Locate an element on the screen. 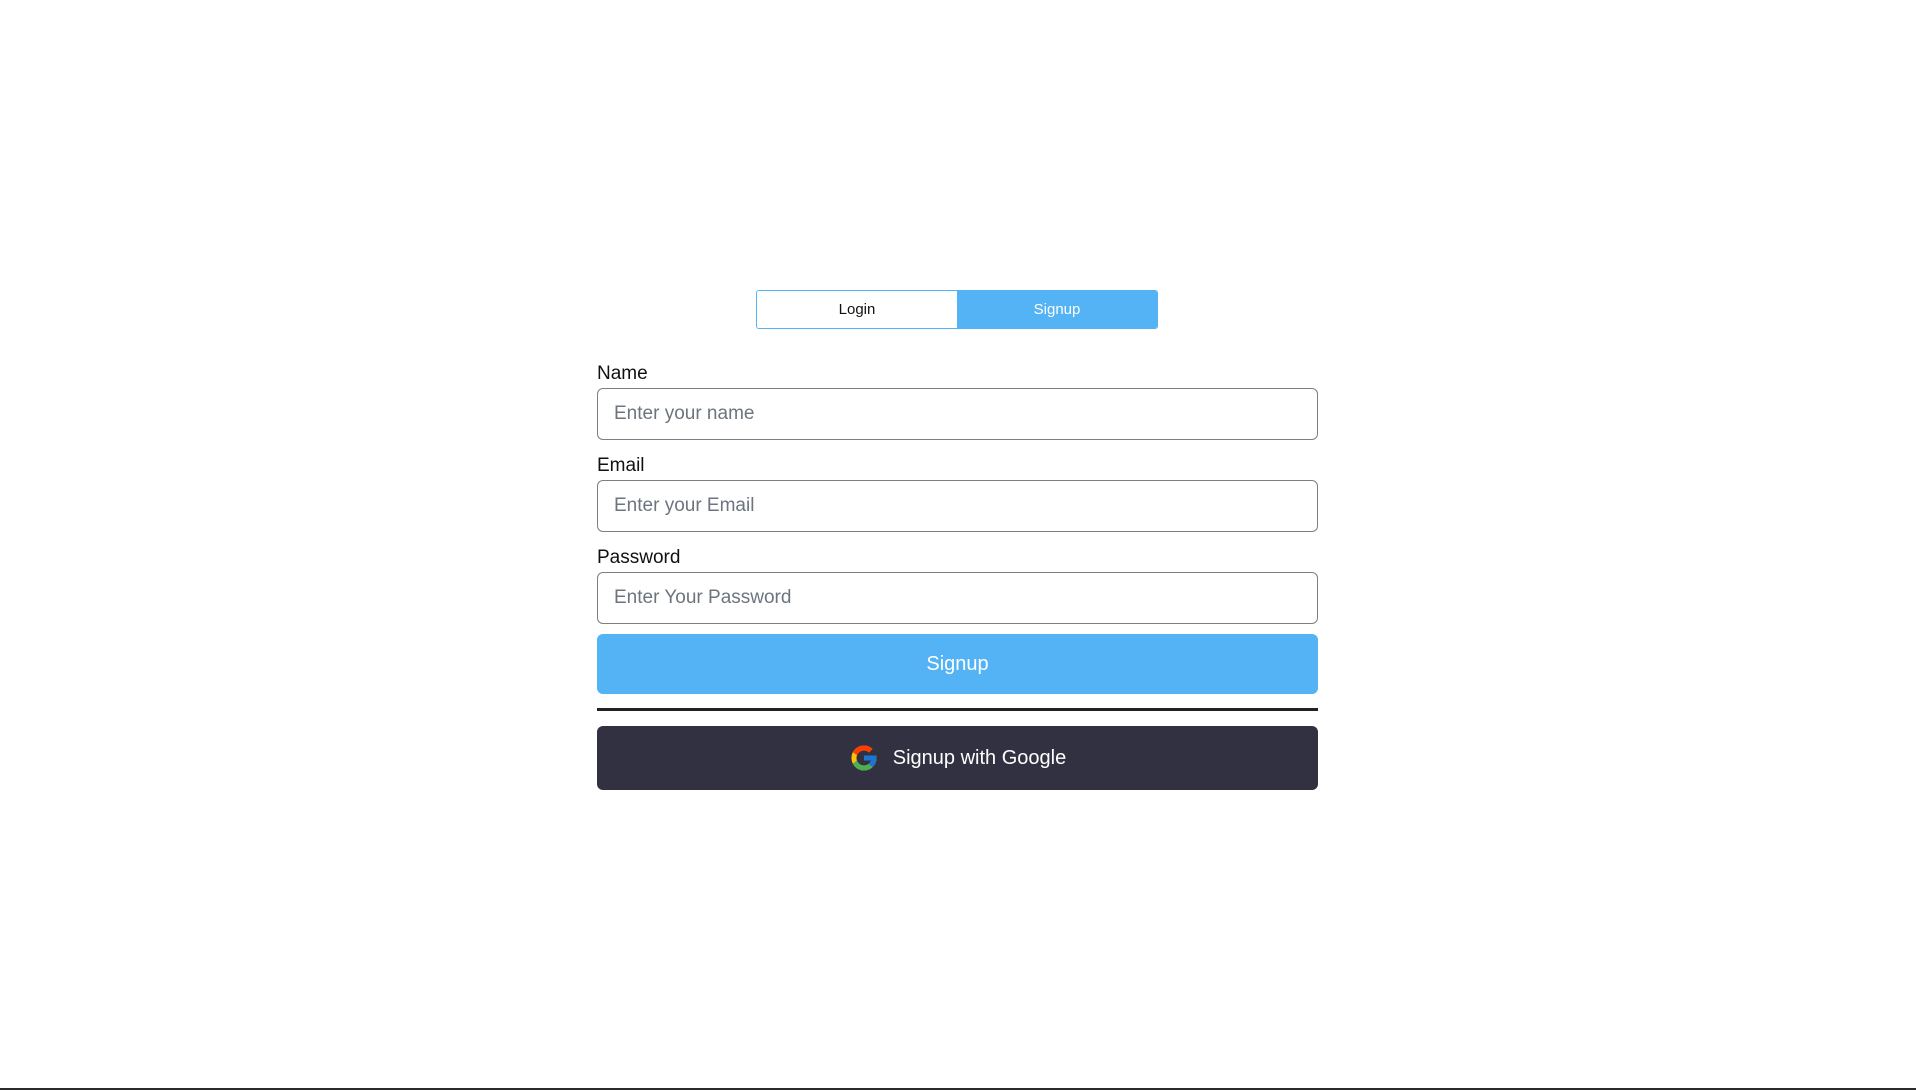 The image size is (1916, 1090). name-label: Name is located at coordinates (622, 373).